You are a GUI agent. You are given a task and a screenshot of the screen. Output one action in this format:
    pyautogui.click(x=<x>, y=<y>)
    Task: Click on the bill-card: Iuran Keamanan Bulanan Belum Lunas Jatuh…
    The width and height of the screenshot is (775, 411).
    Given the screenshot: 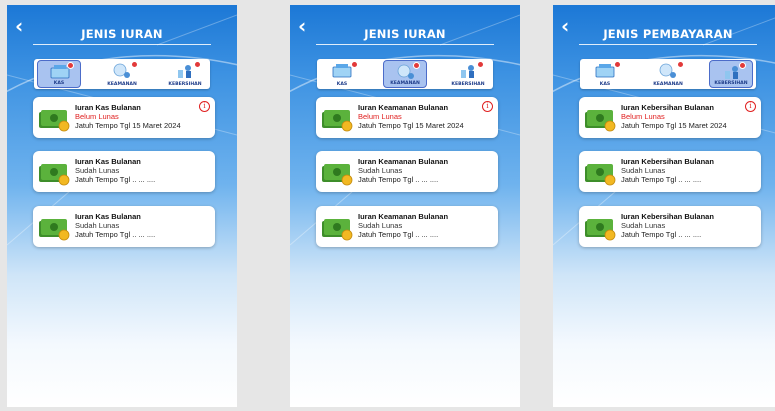 What is the action you would take?
    pyautogui.click(x=407, y=117)
    